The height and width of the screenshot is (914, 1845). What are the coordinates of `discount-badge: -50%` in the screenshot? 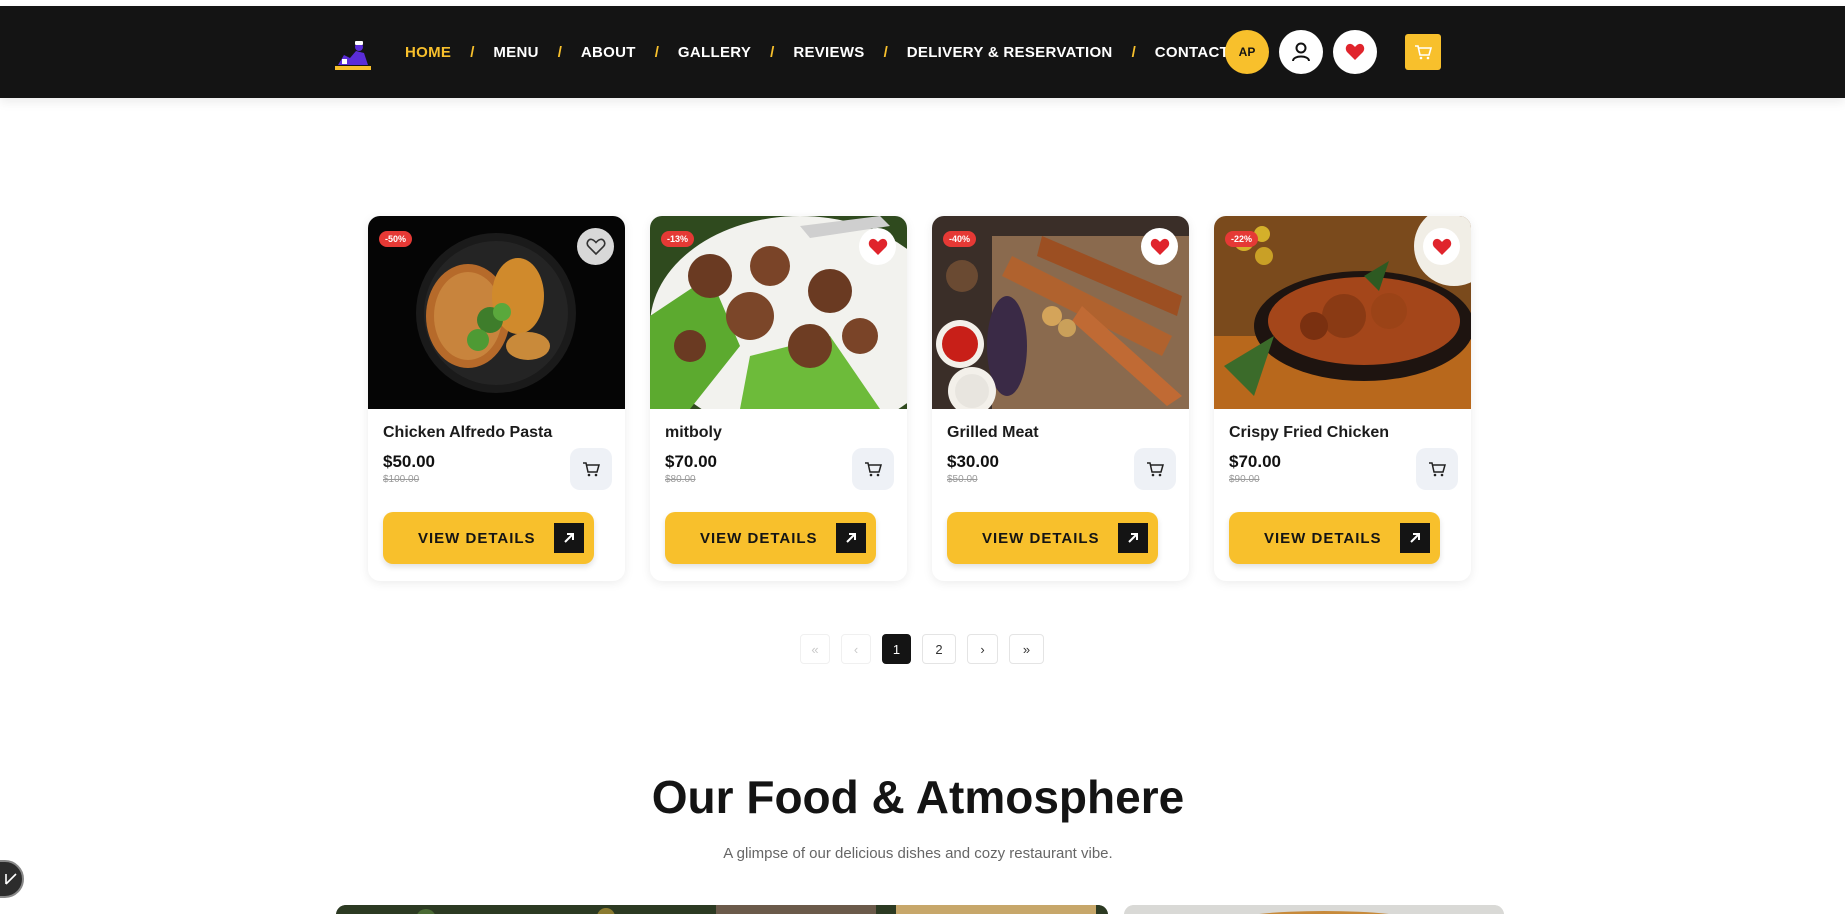 It's located at (396, 239).